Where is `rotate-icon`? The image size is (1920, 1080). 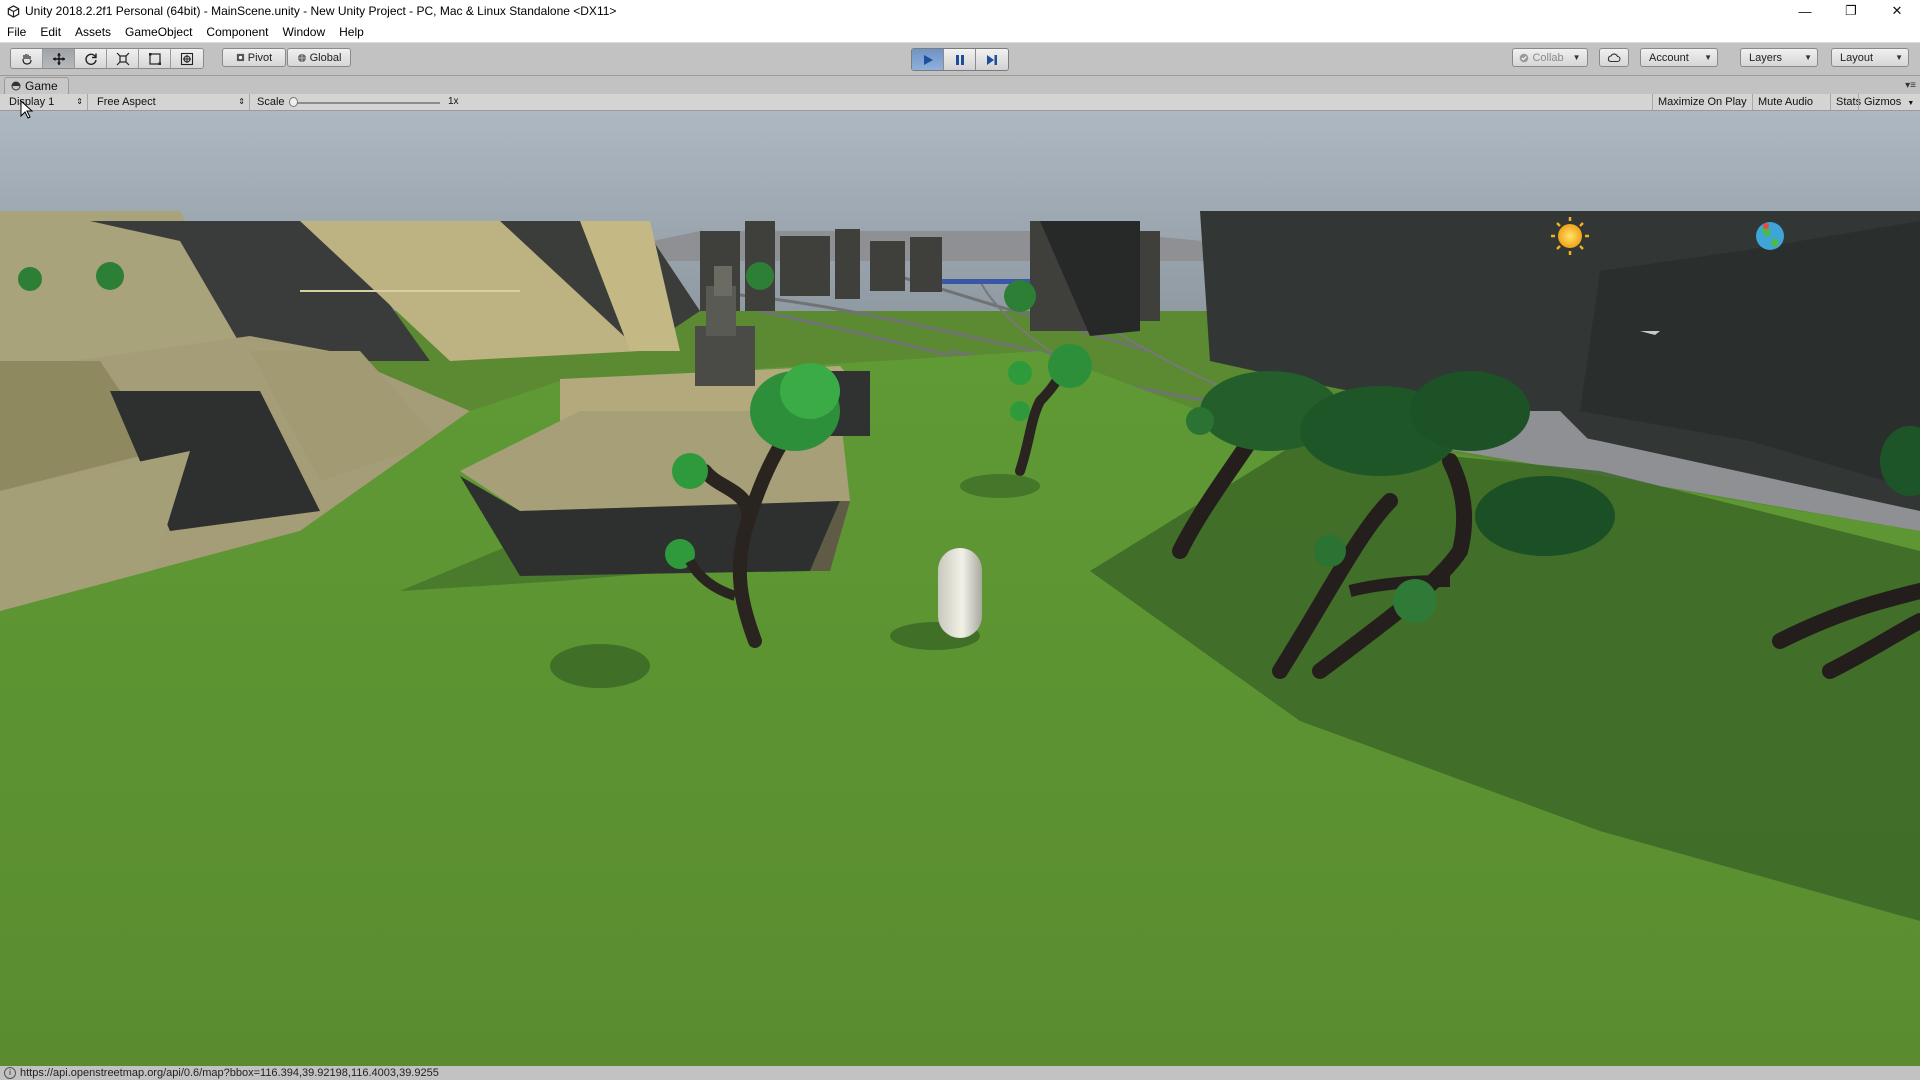
rotate-icon is located at coordinates (90, 59).